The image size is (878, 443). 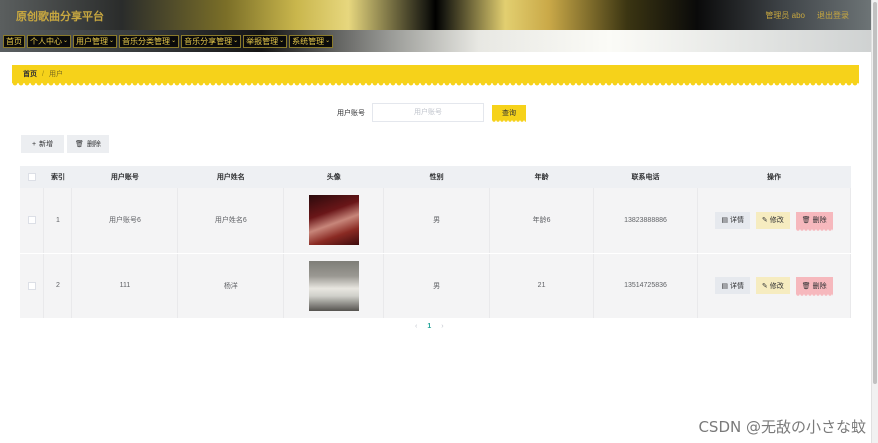 I want to click on vertical-scrollbar, so click(x=874, y=221).